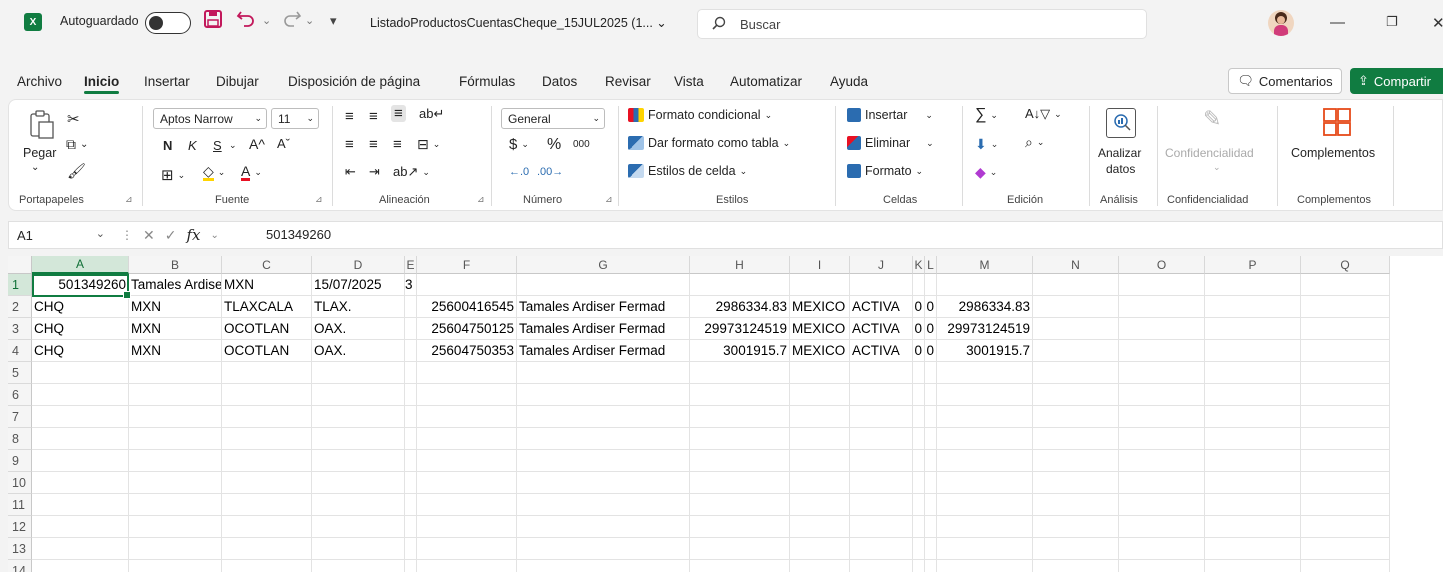 The width and height of the screenshot is (1443, 572). I want to click on currency-button: $ ⌄, so click(519, 144).